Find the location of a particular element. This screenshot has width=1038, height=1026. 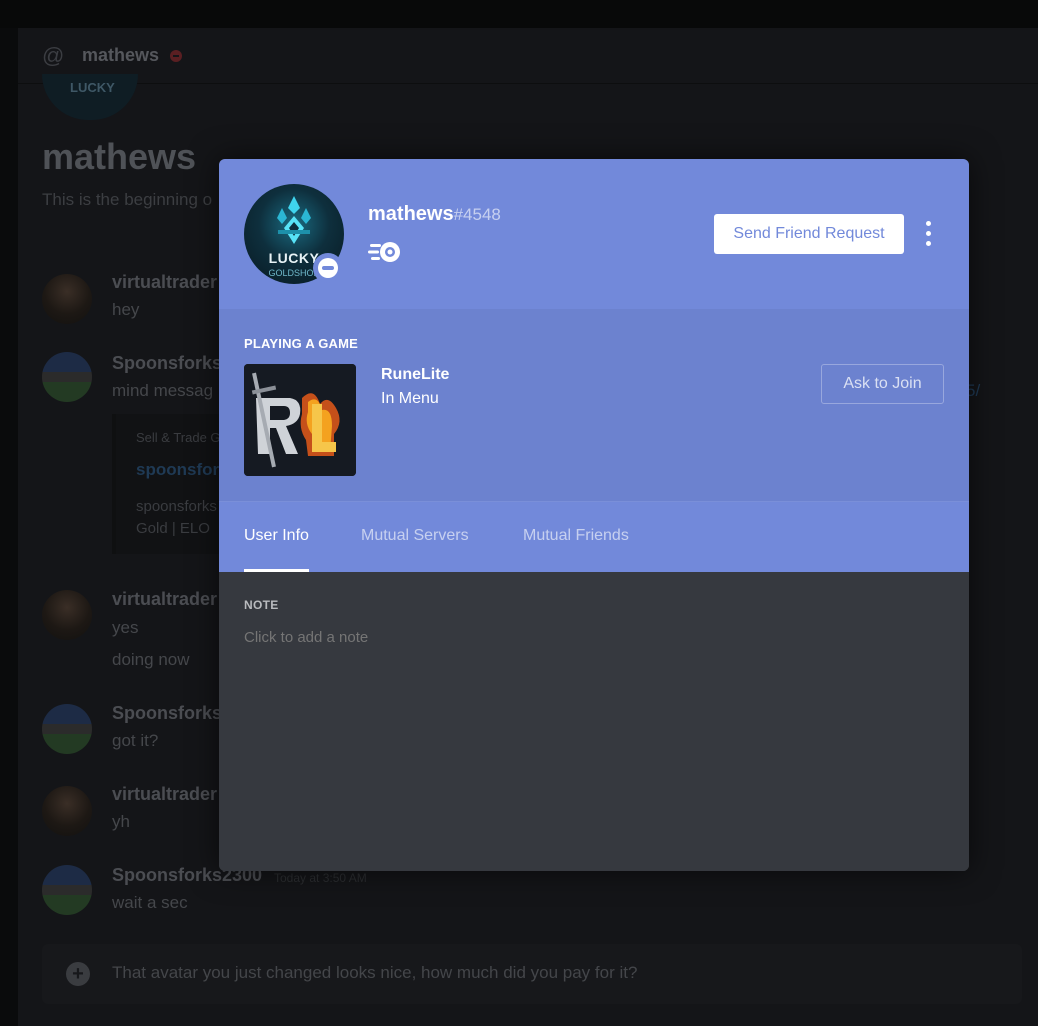

tab-user-info: User Info is located at coordinates (276, 549).